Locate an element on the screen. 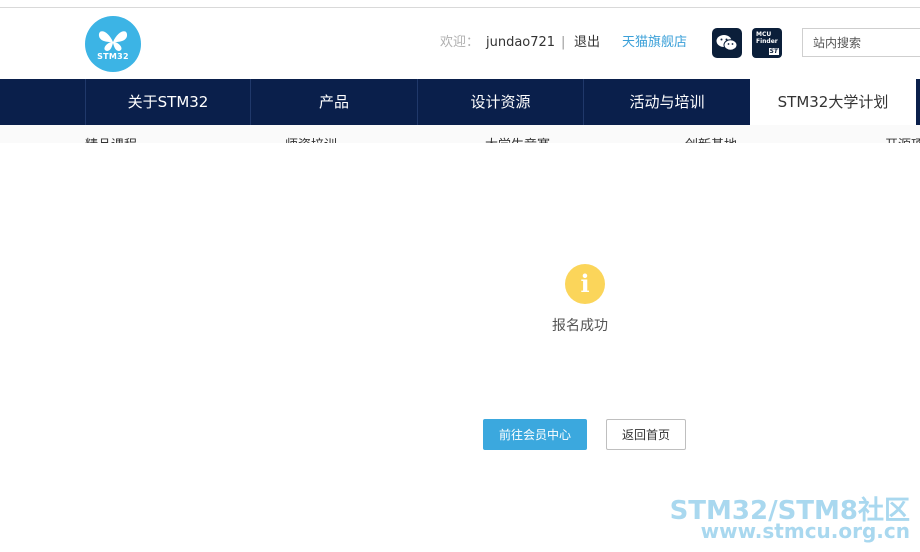  welcome-label: 欢迎： is located at coordinates (460, 42).